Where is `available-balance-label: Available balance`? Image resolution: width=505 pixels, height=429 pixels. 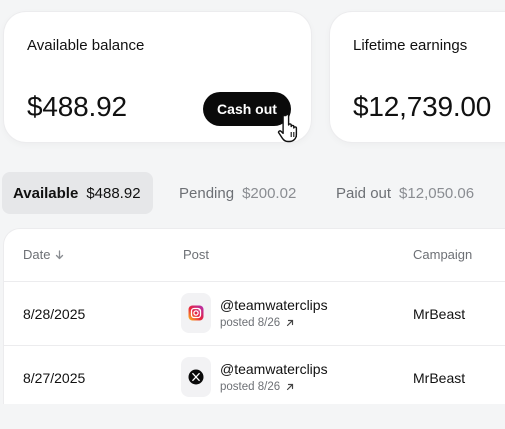
available-balance-label: Available balance is located at coordinates (86, 45).